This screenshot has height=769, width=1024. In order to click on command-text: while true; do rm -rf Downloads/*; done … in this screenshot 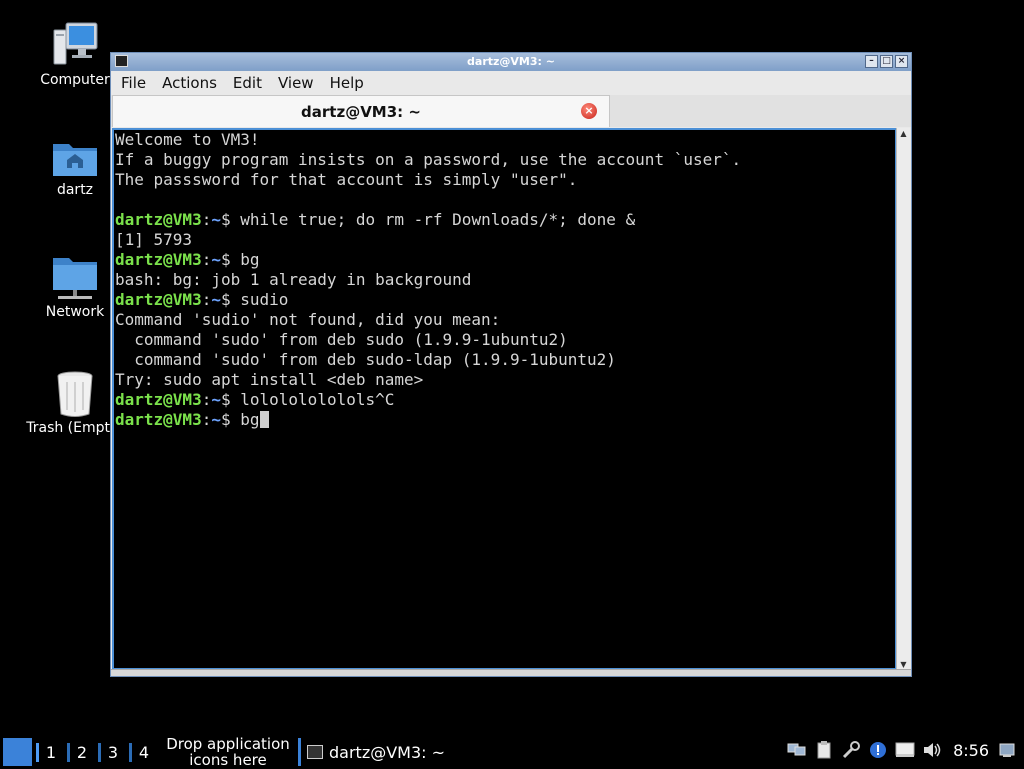, I will do `click(438, 219)`.